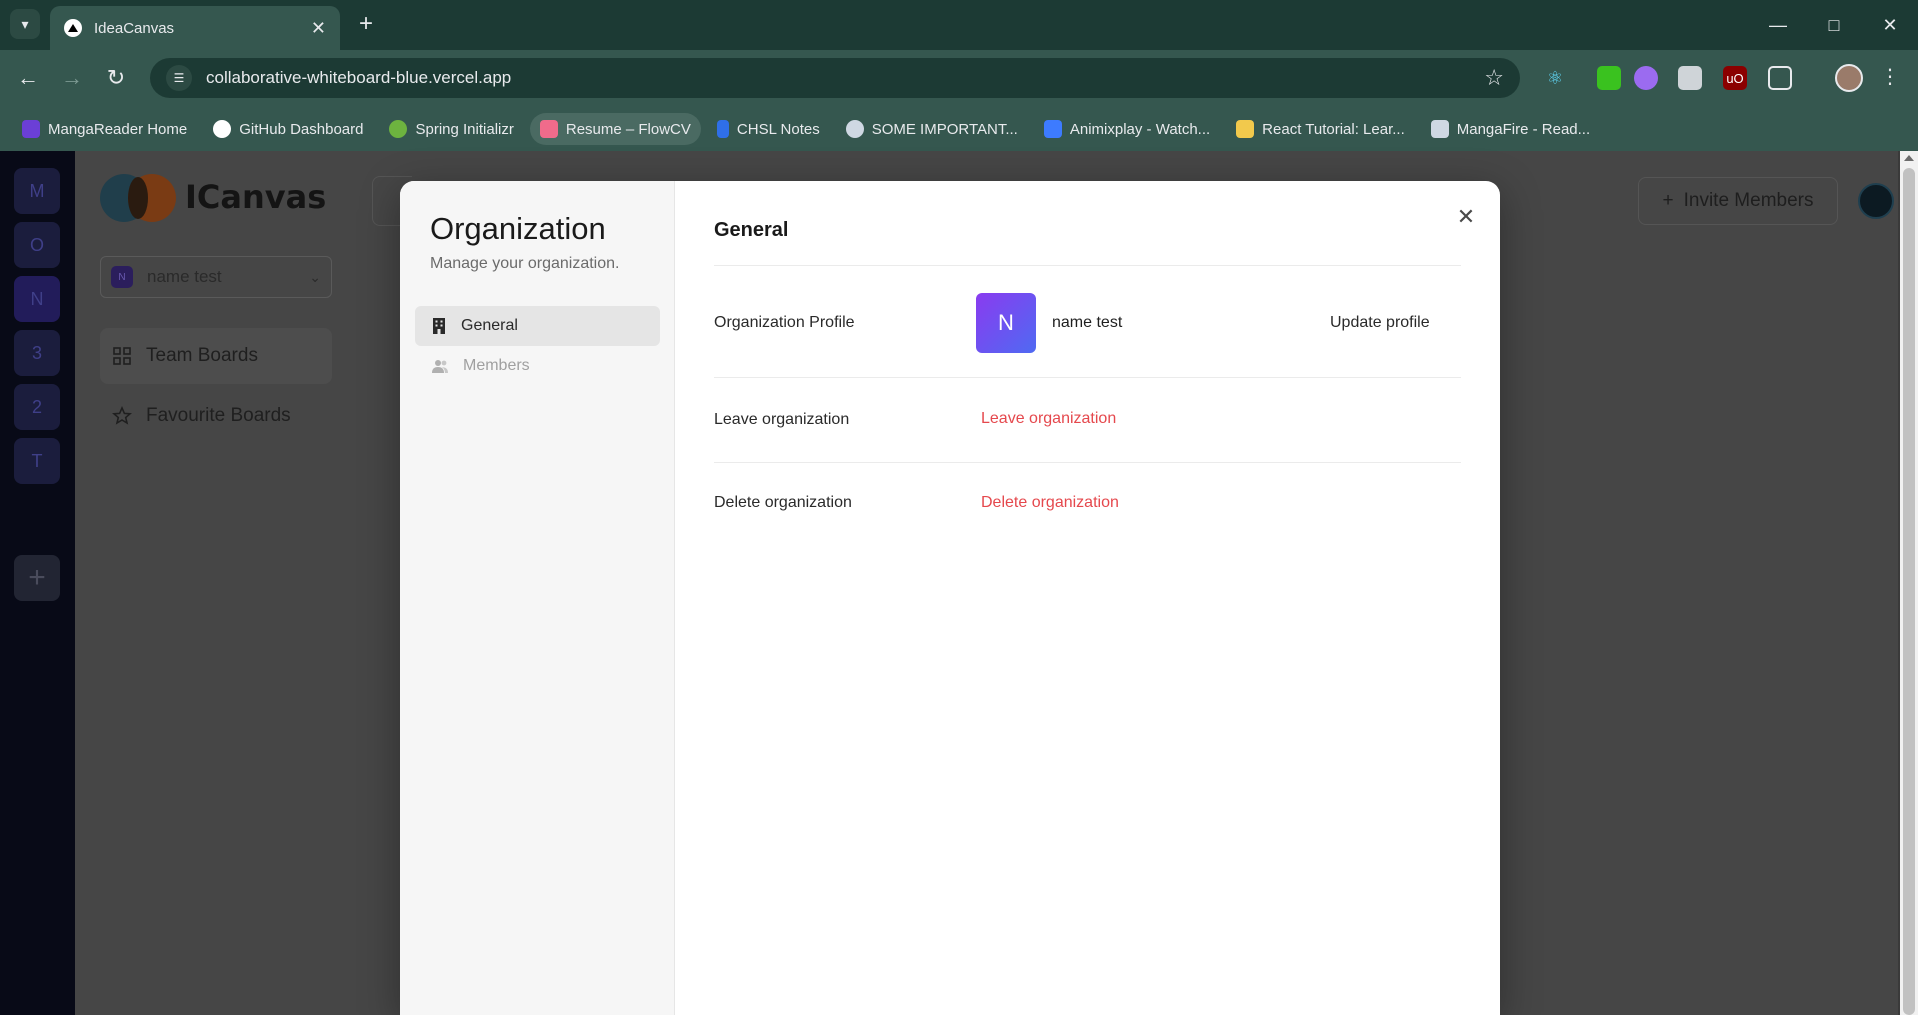 The image size is (1918, 1015). I want to click on org-rail-item: 3, so click(37, 353).